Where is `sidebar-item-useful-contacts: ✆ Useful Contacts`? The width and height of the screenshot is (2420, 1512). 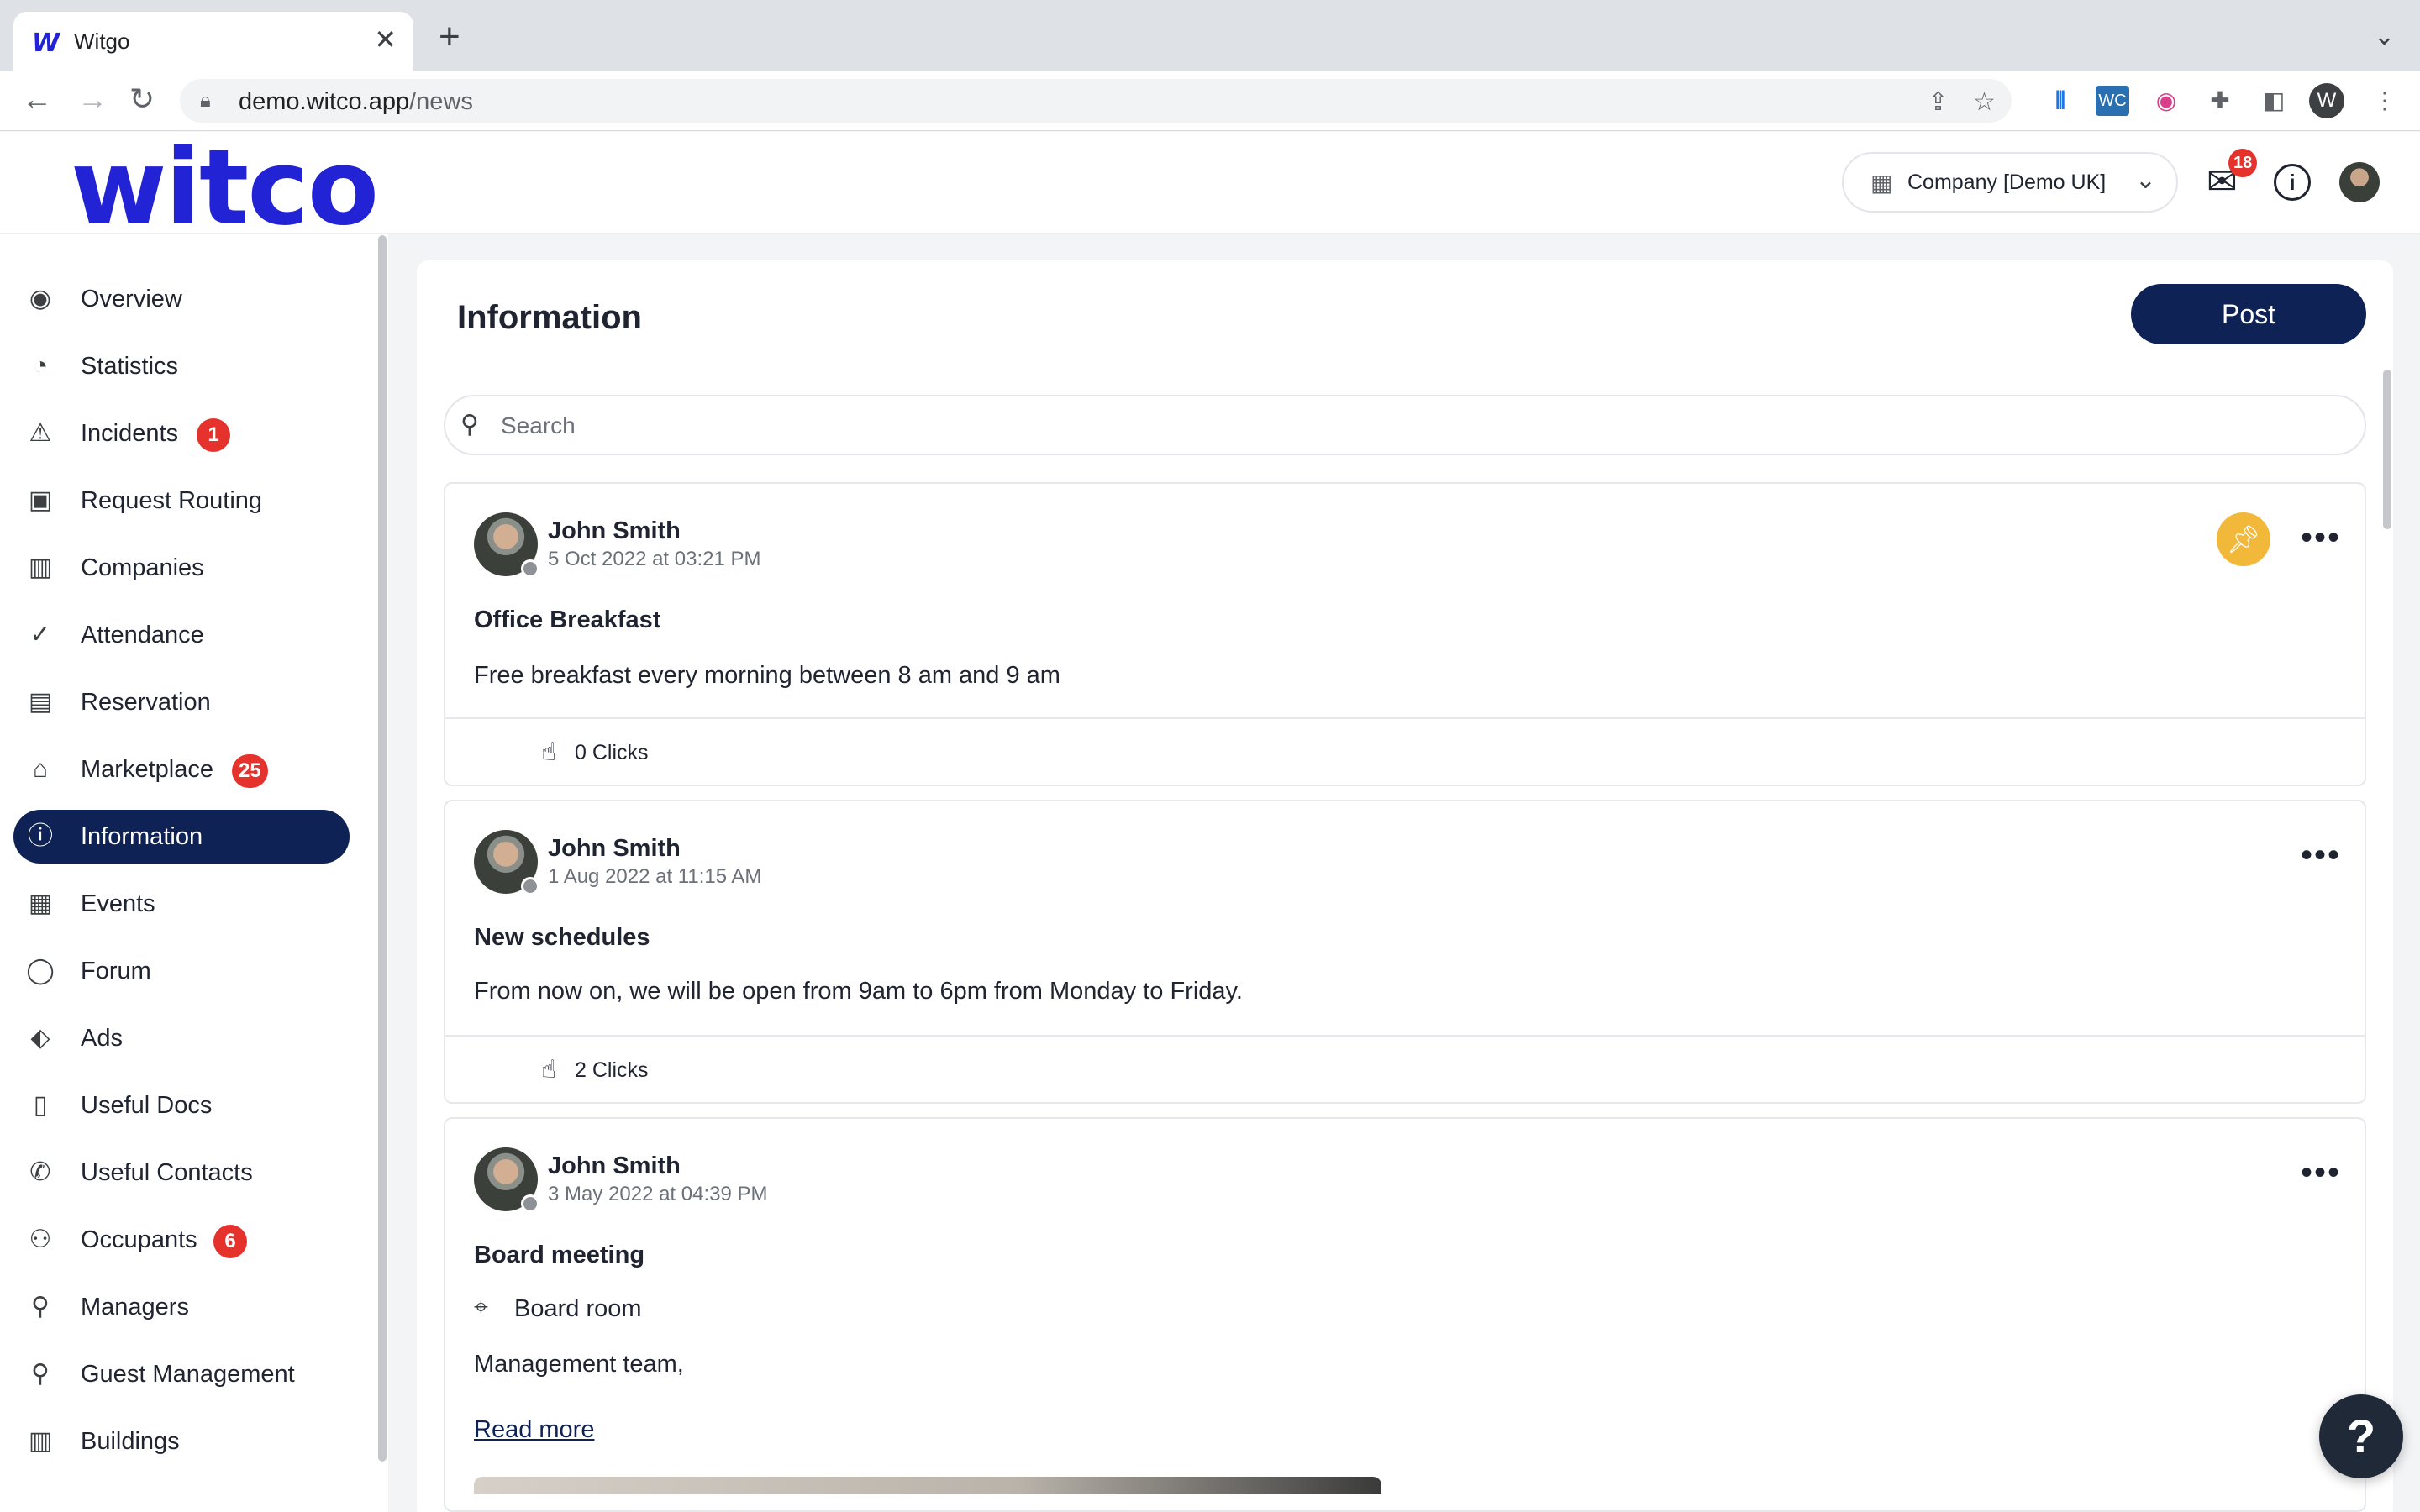 sidebar-item-useful-contacts: ✆ Useful Contacts is located at coordinates (181, 1173).